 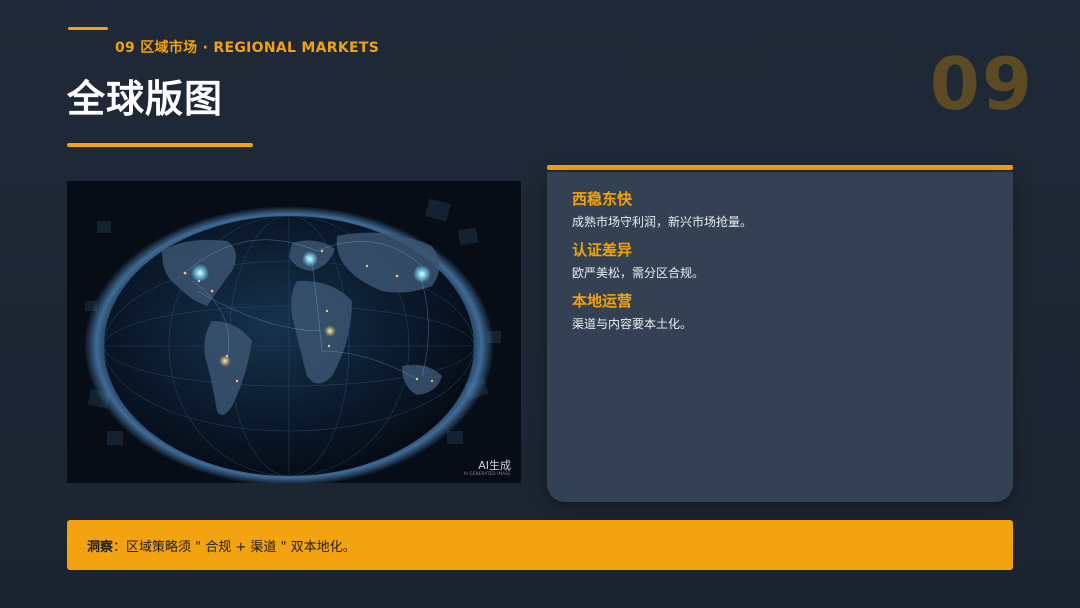 What do you see at coordinates (88, 28) in the screenshot?
I see `top-accent-line` at bounding box center [88, 28].